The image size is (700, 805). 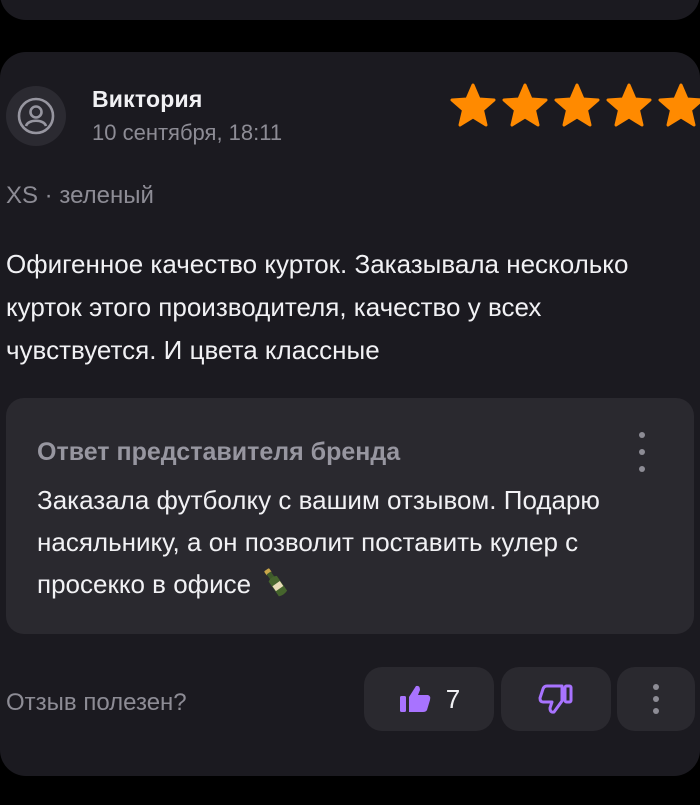 I want to click on previous-review-card, so click(x=350, y=10).